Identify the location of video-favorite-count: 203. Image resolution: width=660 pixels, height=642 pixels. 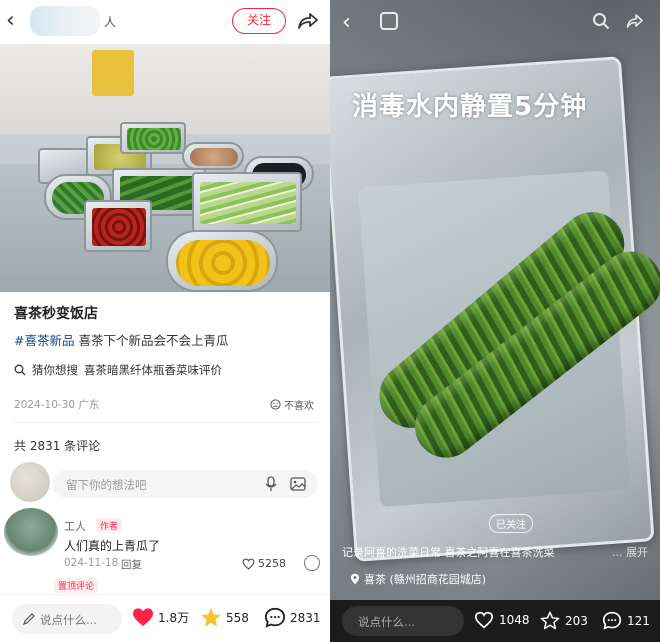
(576, 620).